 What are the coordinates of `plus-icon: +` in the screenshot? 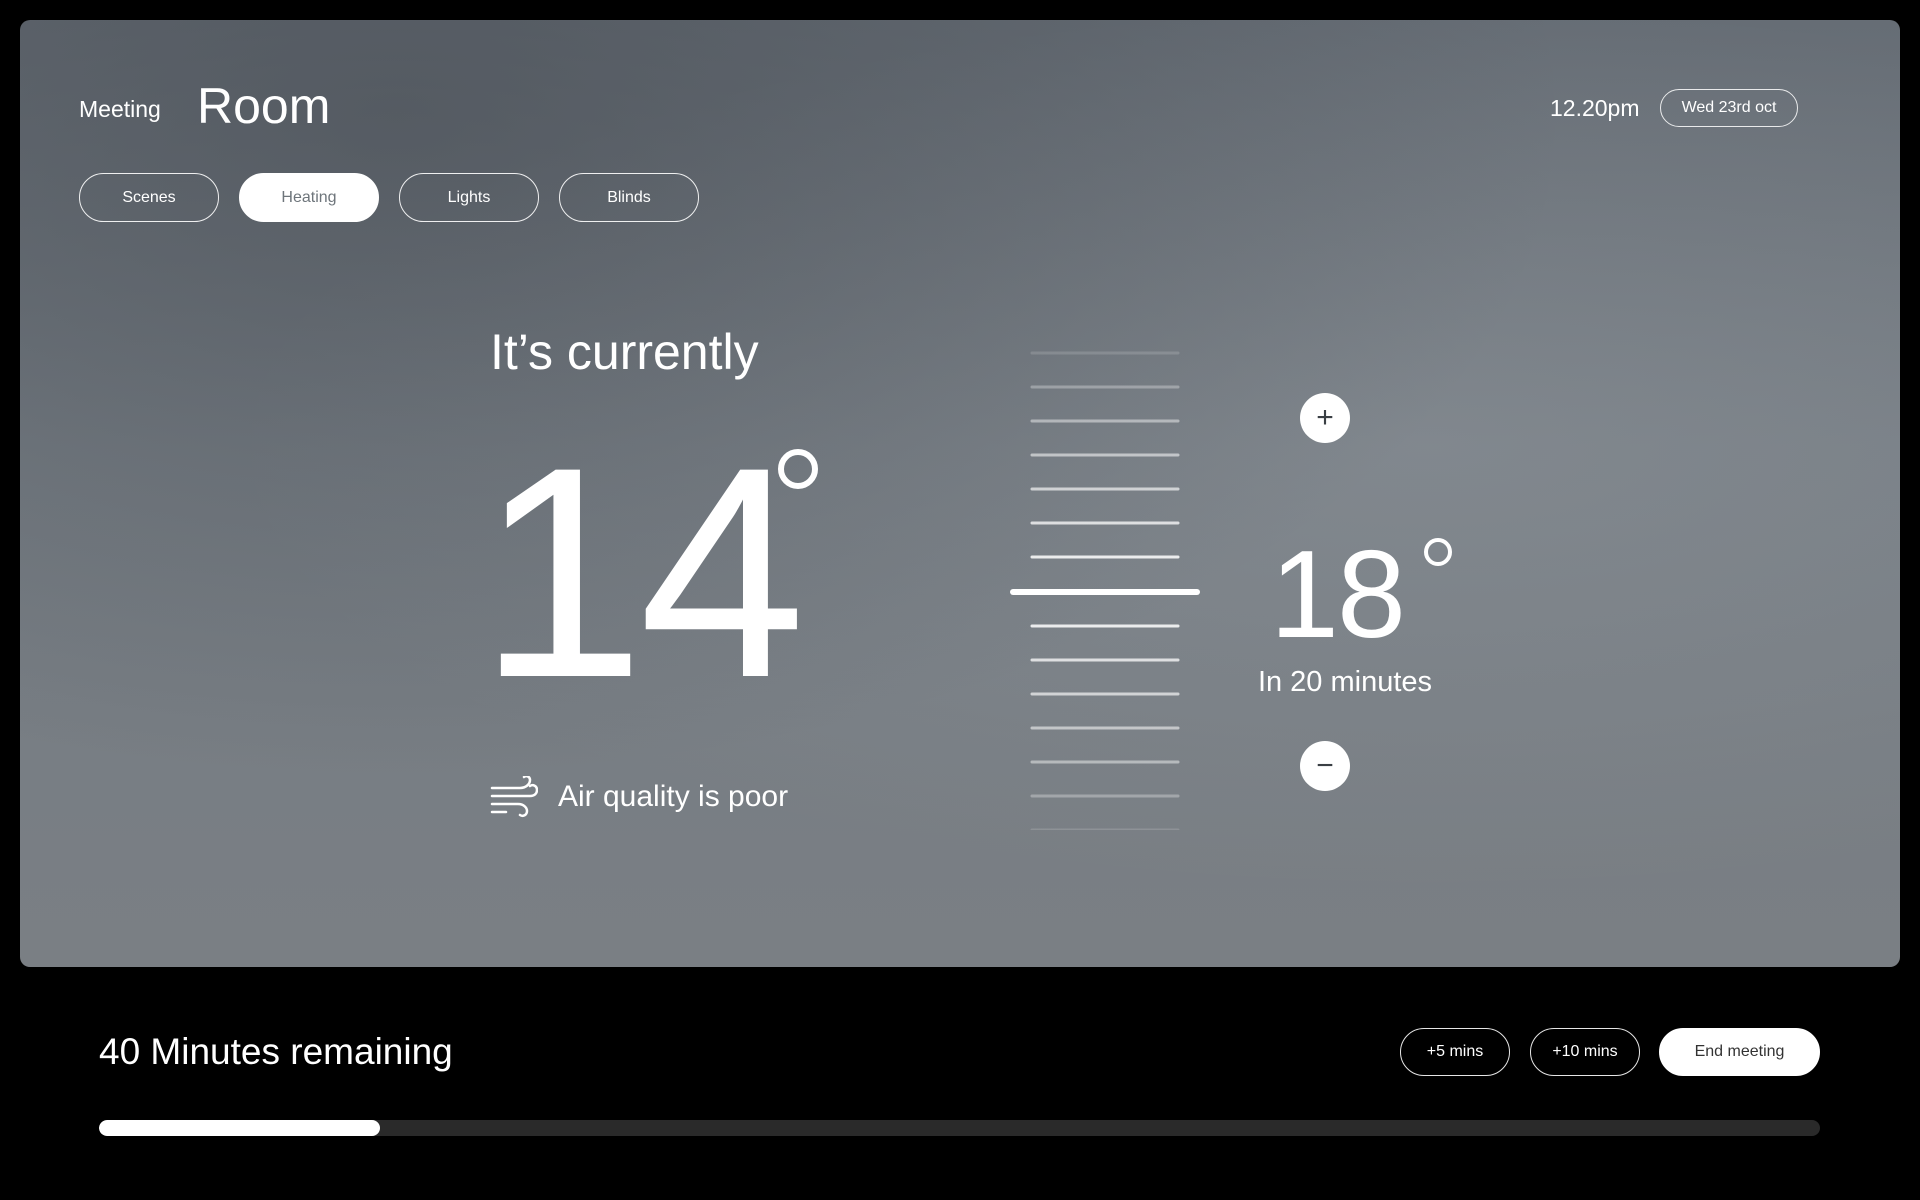 It's located at (1325, 417).